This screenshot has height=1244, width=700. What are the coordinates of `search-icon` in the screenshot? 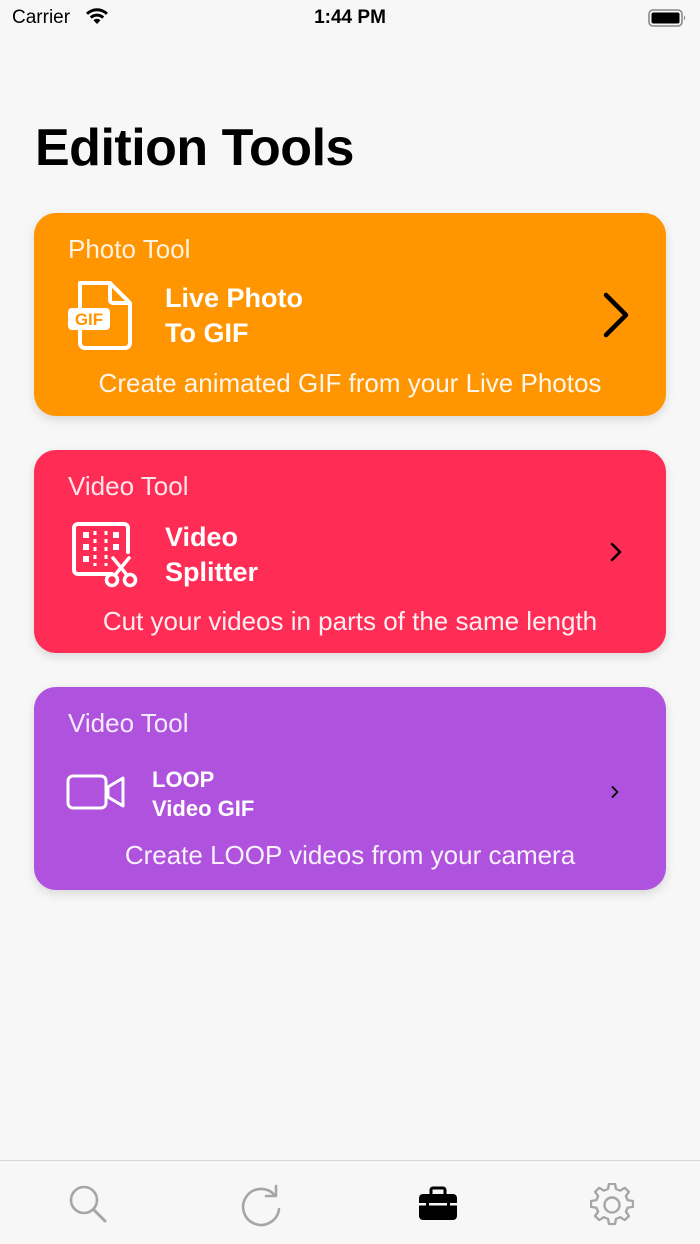 It's located at (88, 1204).